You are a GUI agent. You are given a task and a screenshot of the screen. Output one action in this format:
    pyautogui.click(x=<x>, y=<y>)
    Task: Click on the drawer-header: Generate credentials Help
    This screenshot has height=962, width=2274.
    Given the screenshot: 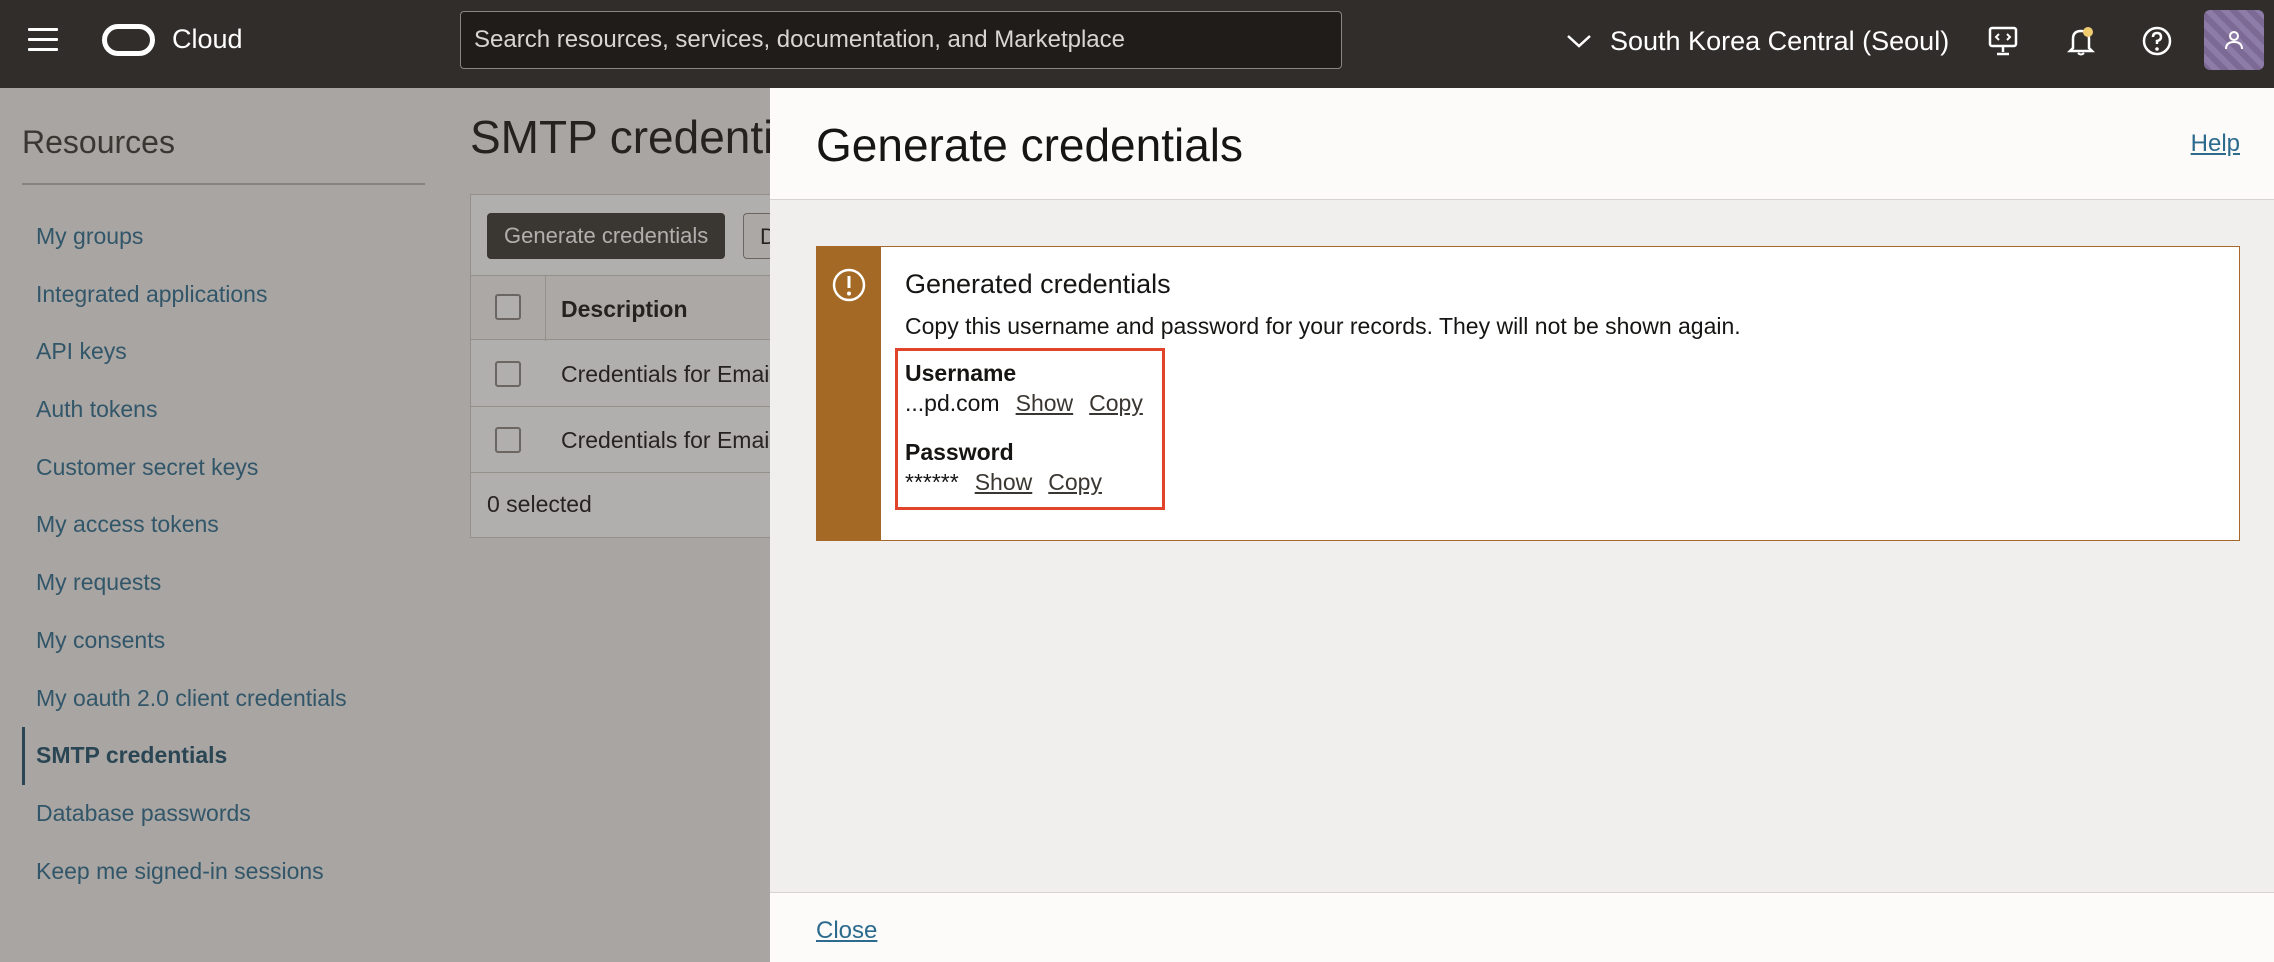 What is the action you would take?
    pyautogui.click(x=1522, y=144)
    